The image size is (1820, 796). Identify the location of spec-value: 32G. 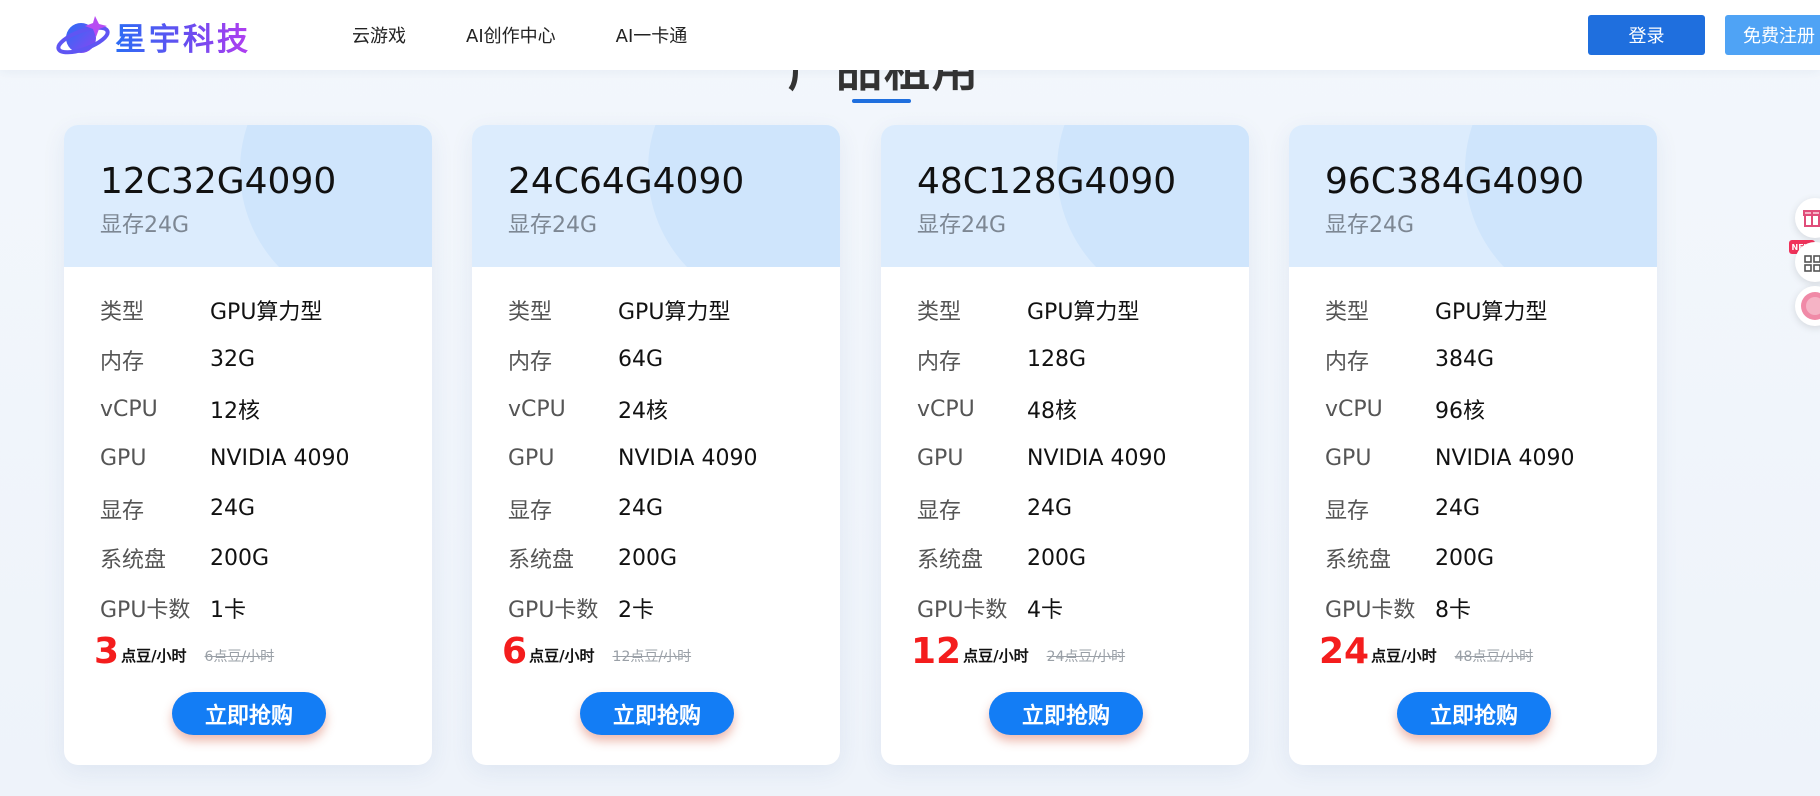
(233, 360).